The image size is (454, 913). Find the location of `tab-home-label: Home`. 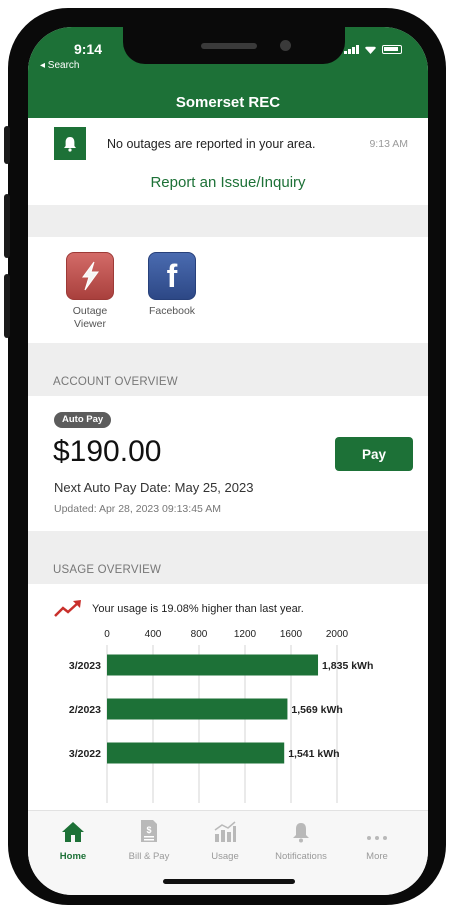

tab-home-label: Home is located at coordinates (73, 856).